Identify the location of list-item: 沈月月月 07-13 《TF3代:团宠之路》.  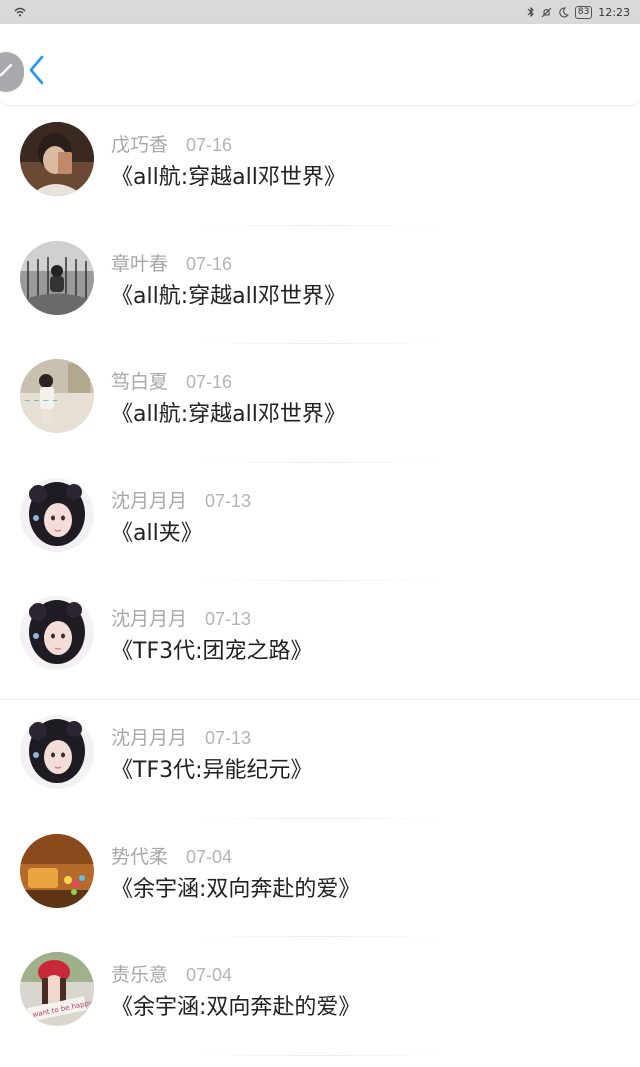
(320, 640).